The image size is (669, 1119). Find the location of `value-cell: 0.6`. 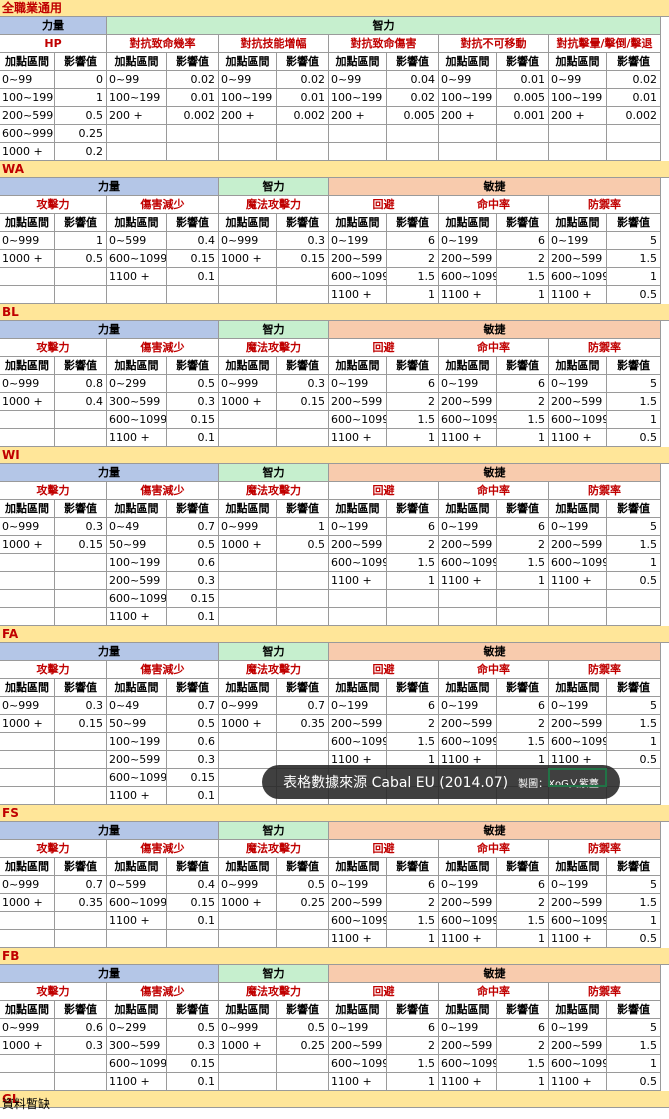

value-cell: 0.6 is located at coordinates (193, 563).